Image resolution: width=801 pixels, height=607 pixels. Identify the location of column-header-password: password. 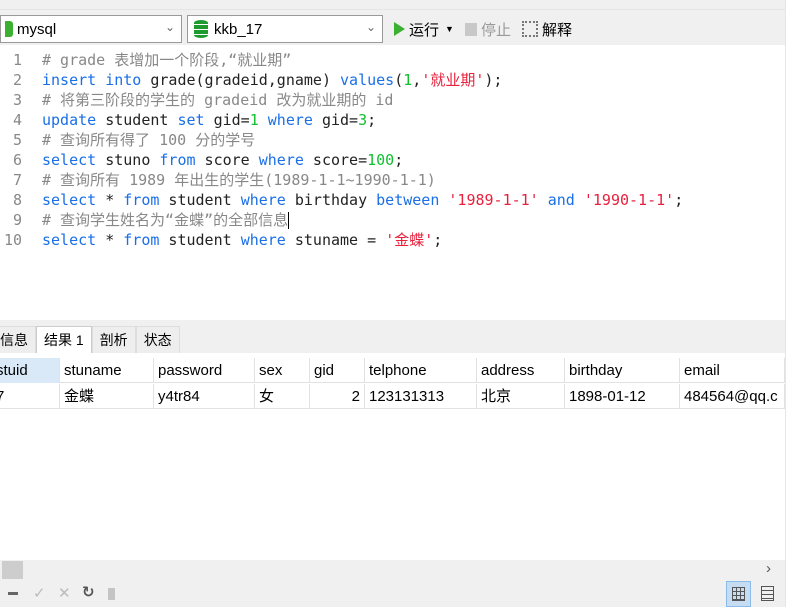
(204, 370).